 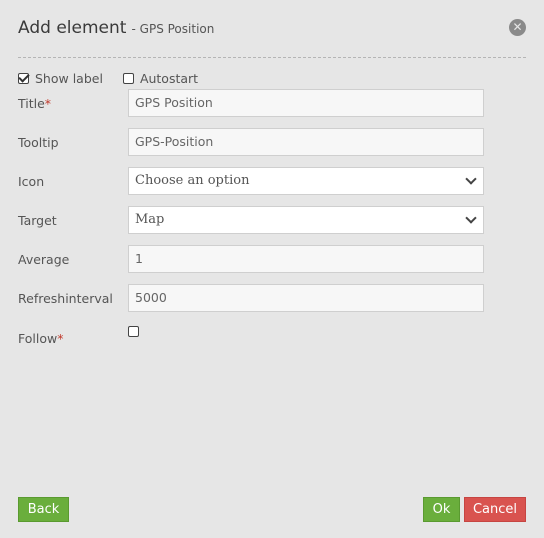 What do you see at coordinates (306, 142) in the screenshot?
I see `tooltip-input: GPS-Position` at bounding box center [306, 142].